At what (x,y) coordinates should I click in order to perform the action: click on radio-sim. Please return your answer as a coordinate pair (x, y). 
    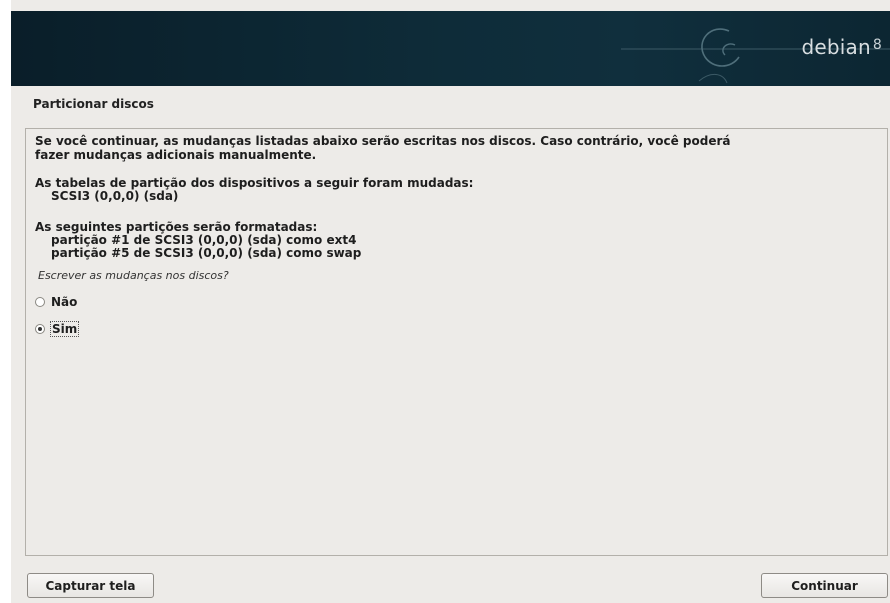
    Looking at the image, I should click on (40, 329).